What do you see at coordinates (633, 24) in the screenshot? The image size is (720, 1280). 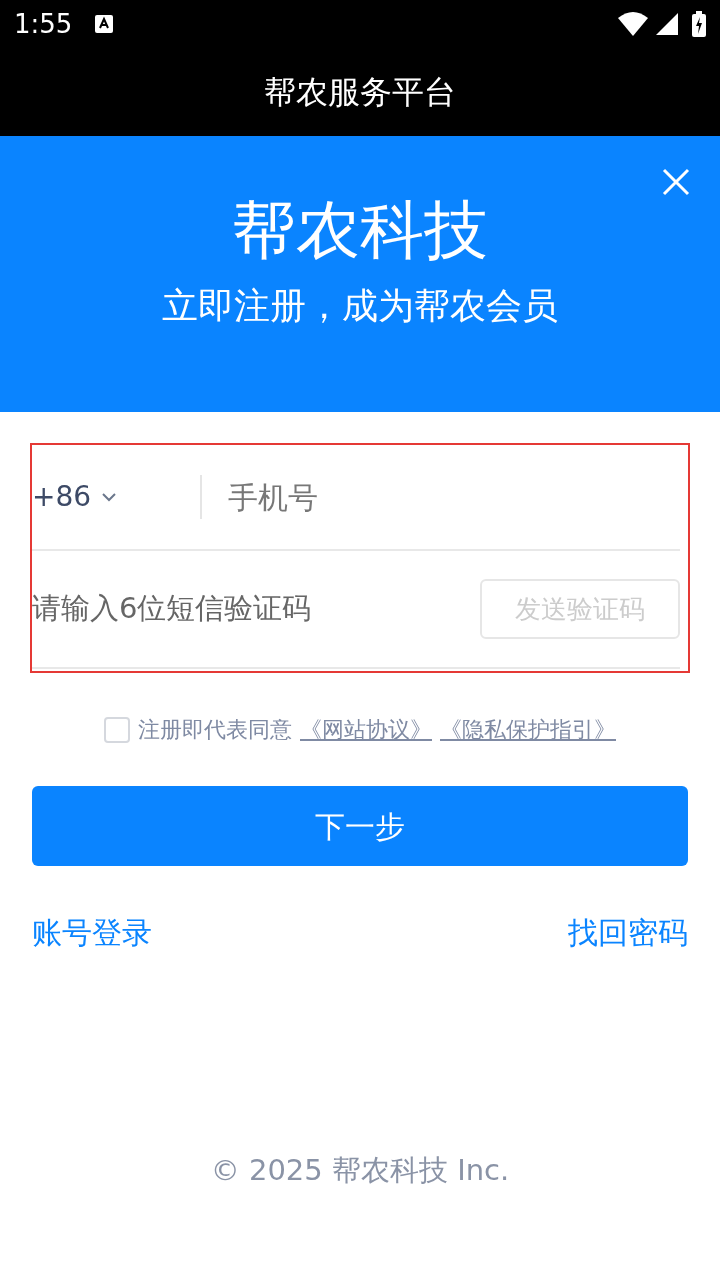 I see `wifi-icon` at bounding box center [633, 24].